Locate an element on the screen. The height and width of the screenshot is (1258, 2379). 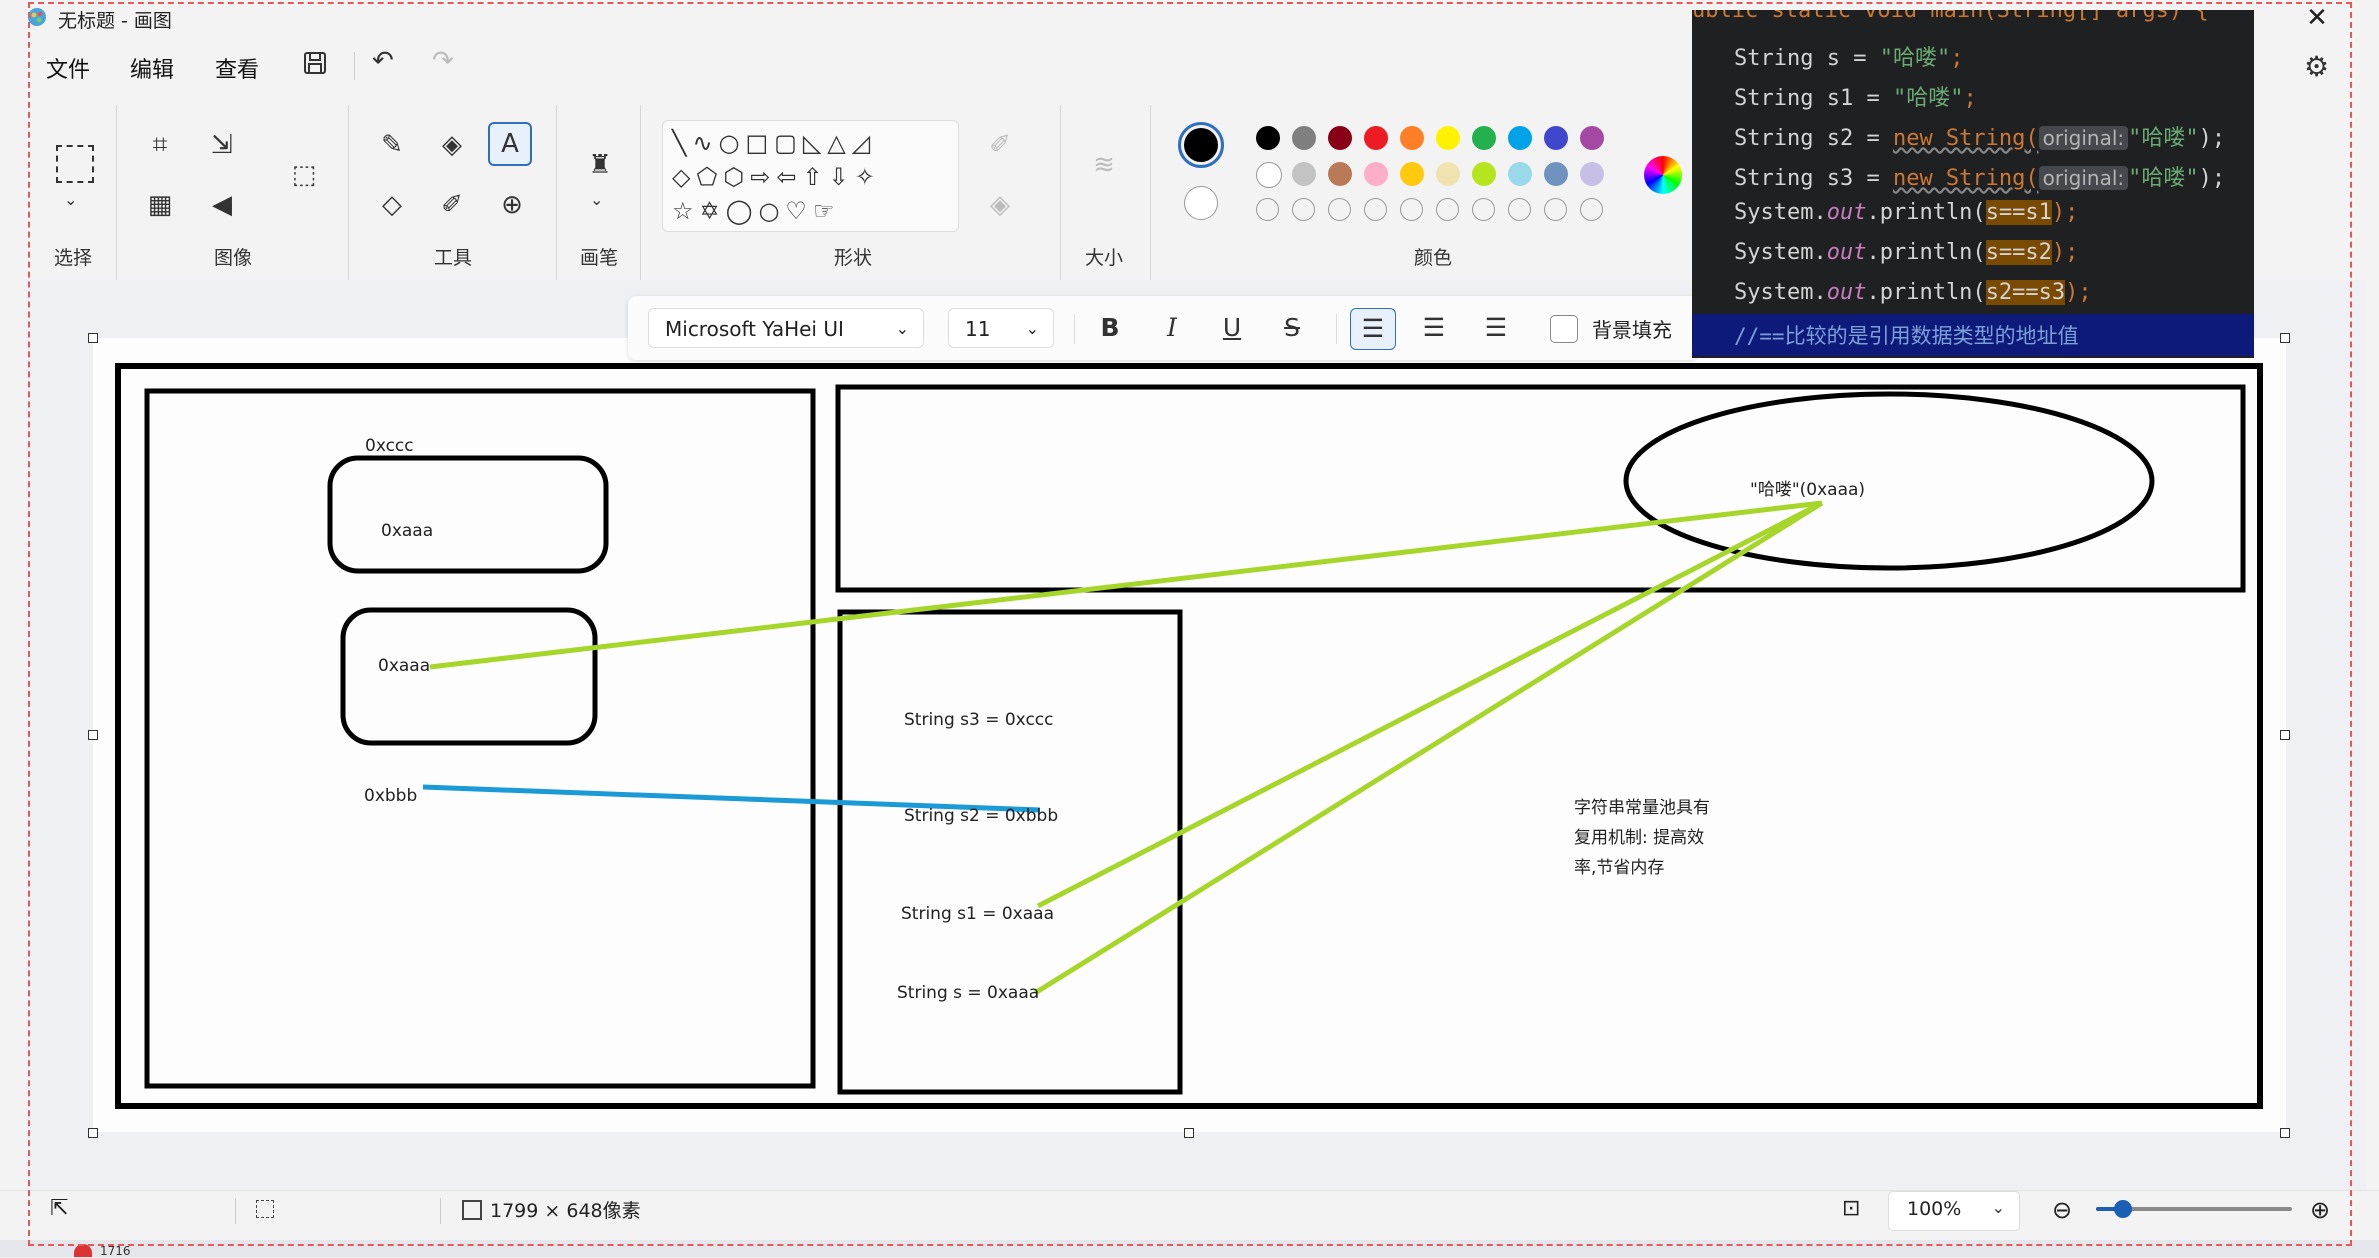
font-size-value: 11 is located at coordinates (978, 329).